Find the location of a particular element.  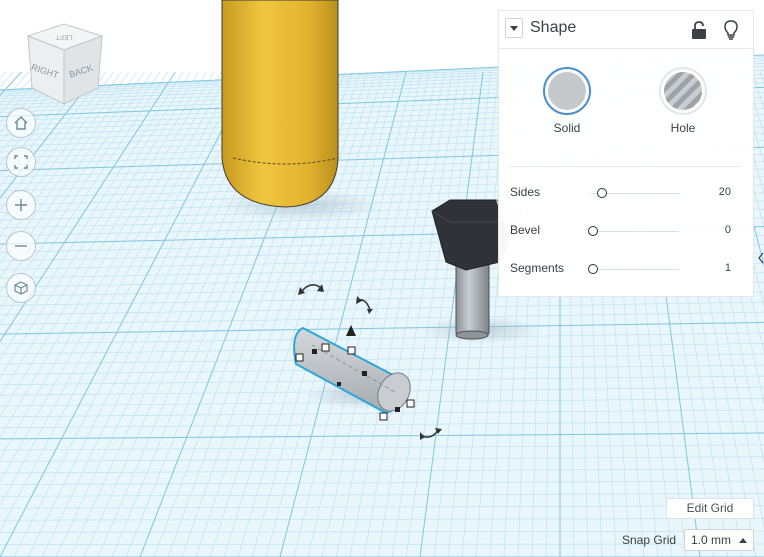

segments-slider-track is located at coordinates (635, 269).